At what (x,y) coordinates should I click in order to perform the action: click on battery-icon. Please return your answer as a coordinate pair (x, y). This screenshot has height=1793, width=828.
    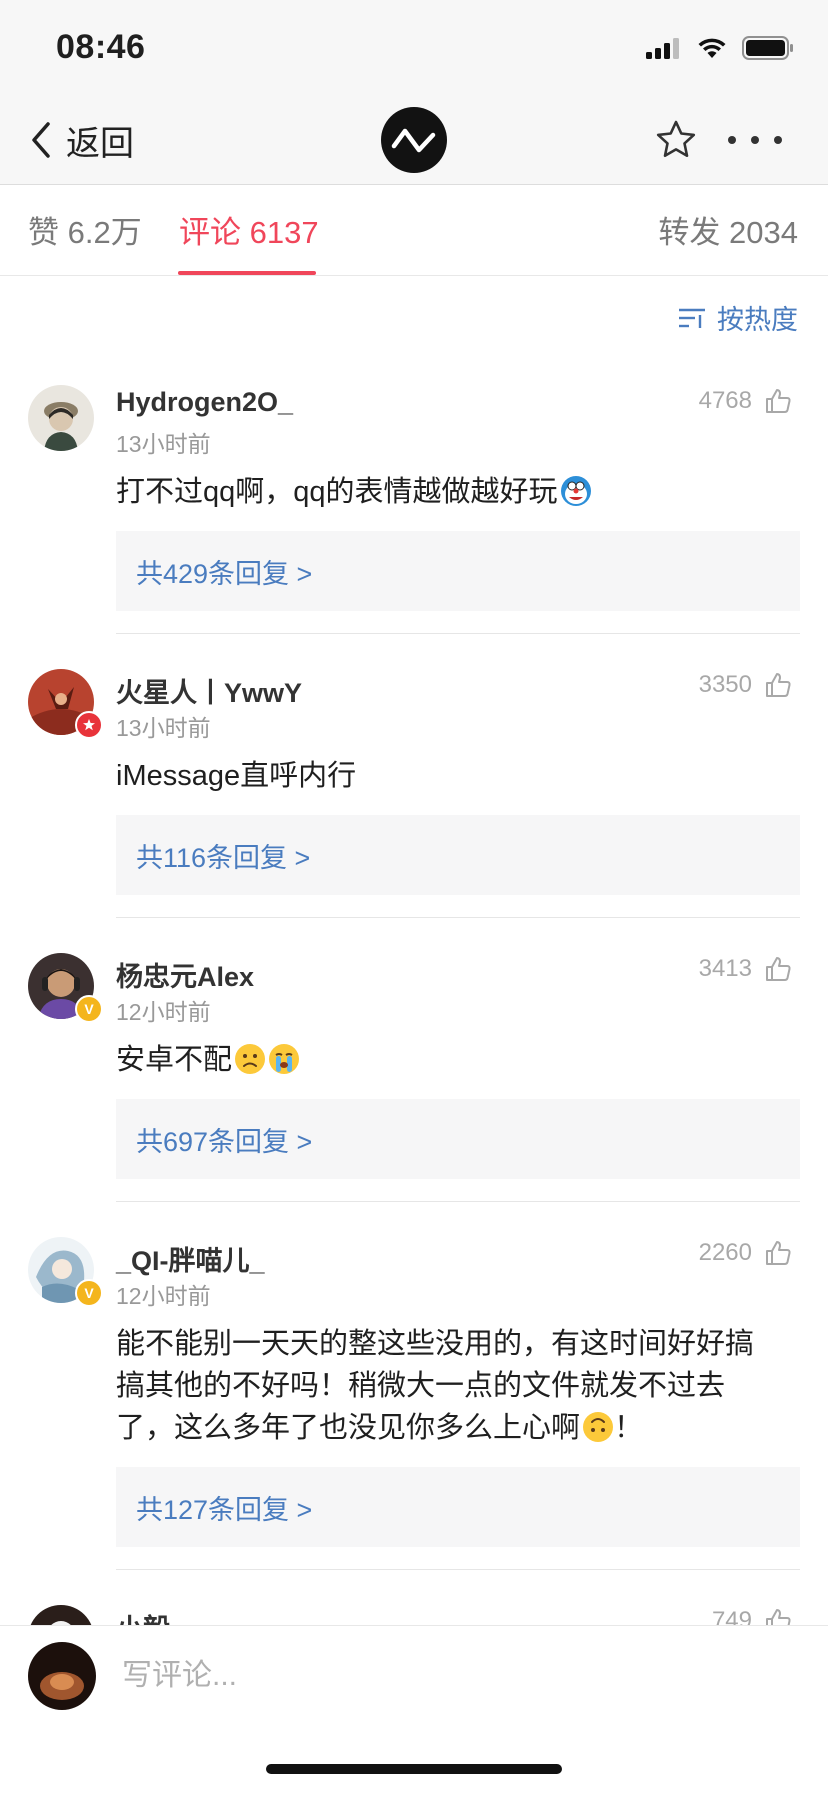
    Looking at the image, I should click on (767, 48).